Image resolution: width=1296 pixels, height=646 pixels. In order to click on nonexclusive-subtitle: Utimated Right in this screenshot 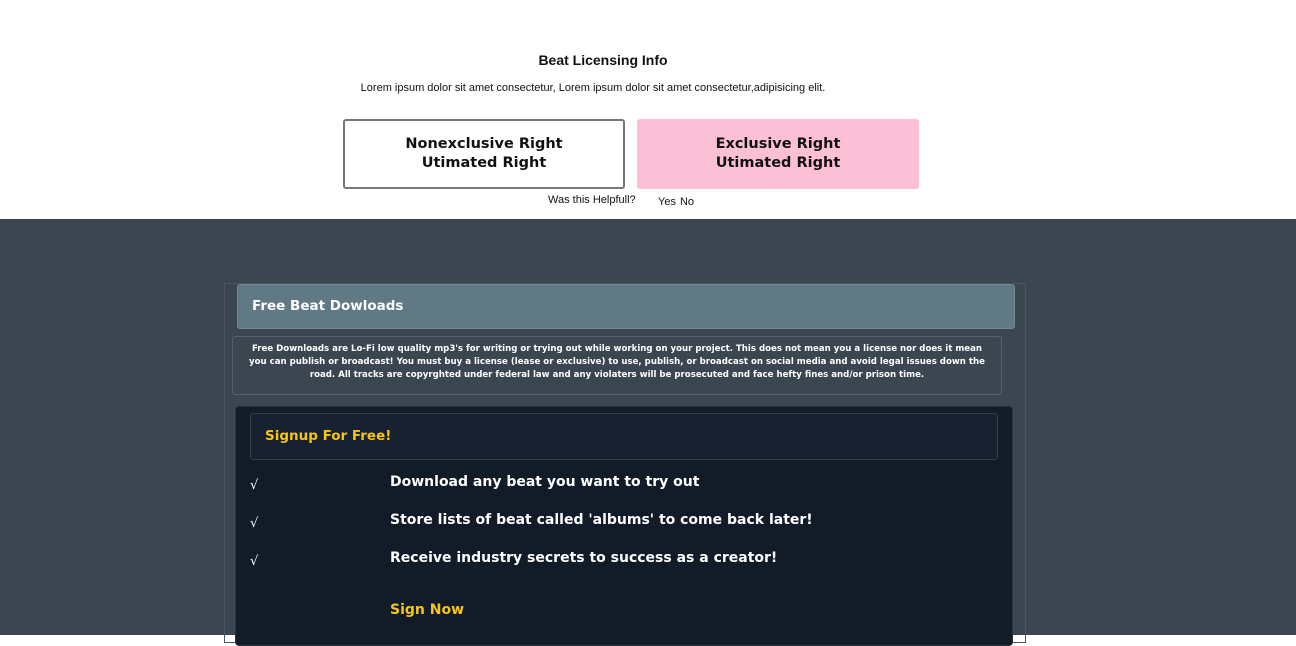, I will do `click(484, 163)`.